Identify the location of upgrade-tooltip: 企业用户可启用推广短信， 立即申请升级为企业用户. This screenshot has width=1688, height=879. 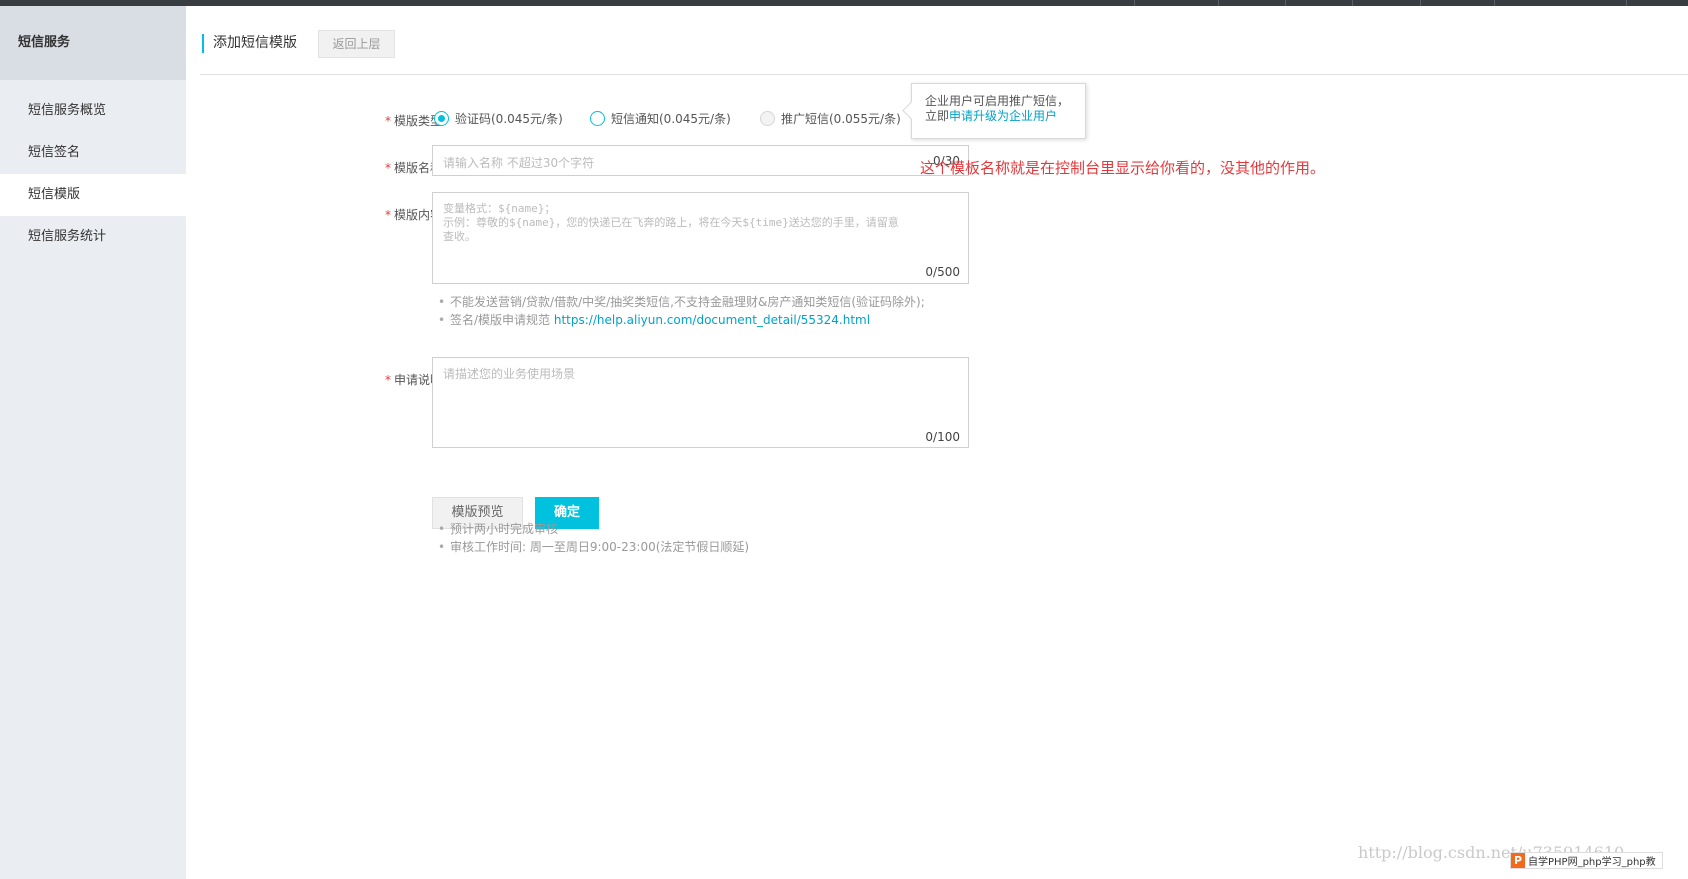
(998, 111).